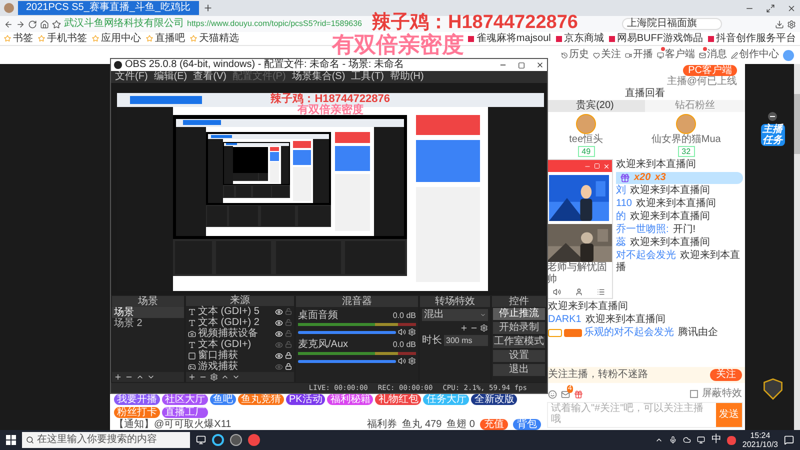 The height and width of the screenshot is (450, 800). What do you see at coordinates (67, 39) in the screenshot?
I see `bookmark-item: 手机书签` at bounding box center [67, 39].